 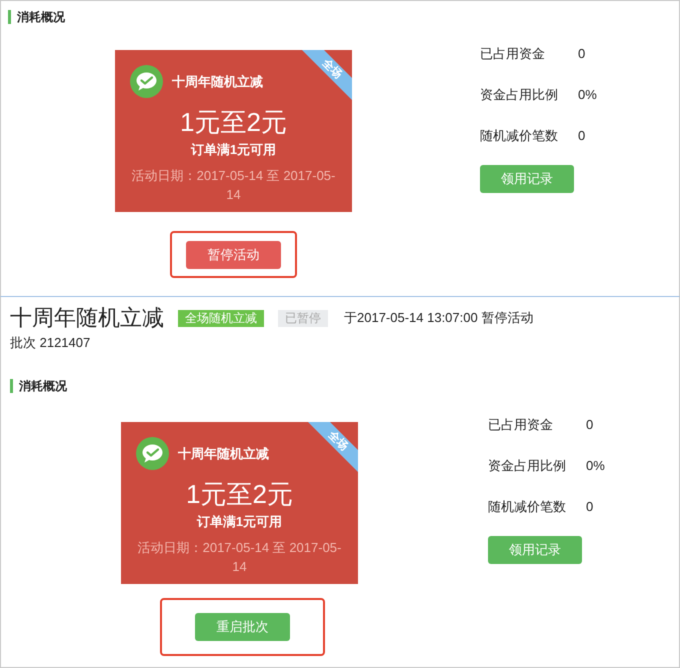 I want to click on status-note: 于2017-05-14 13:07:00 暂停活动, so click(x=439, y=318).